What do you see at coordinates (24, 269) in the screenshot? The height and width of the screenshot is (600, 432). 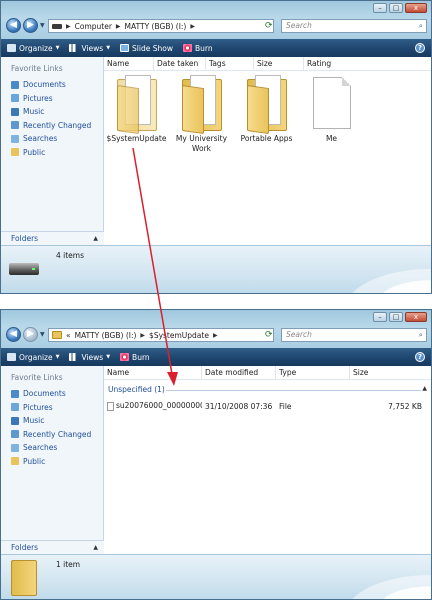 I see `usb-drive-icon` at bounding box center [24, 269].